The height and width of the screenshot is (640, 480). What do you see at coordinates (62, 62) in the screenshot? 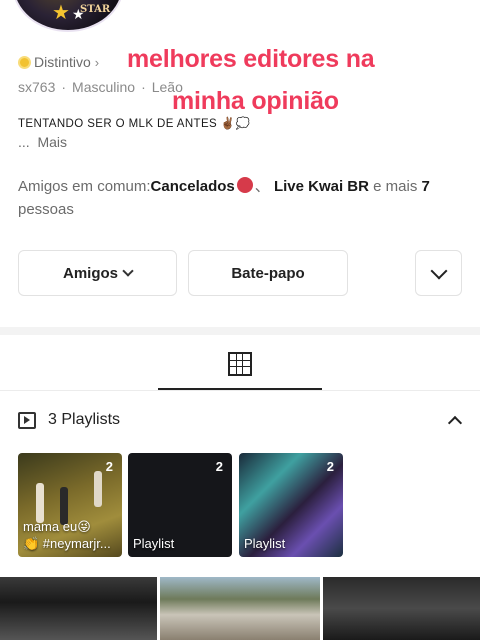
I see `badge-label: Distintivo` at bounding box center [62, 62].